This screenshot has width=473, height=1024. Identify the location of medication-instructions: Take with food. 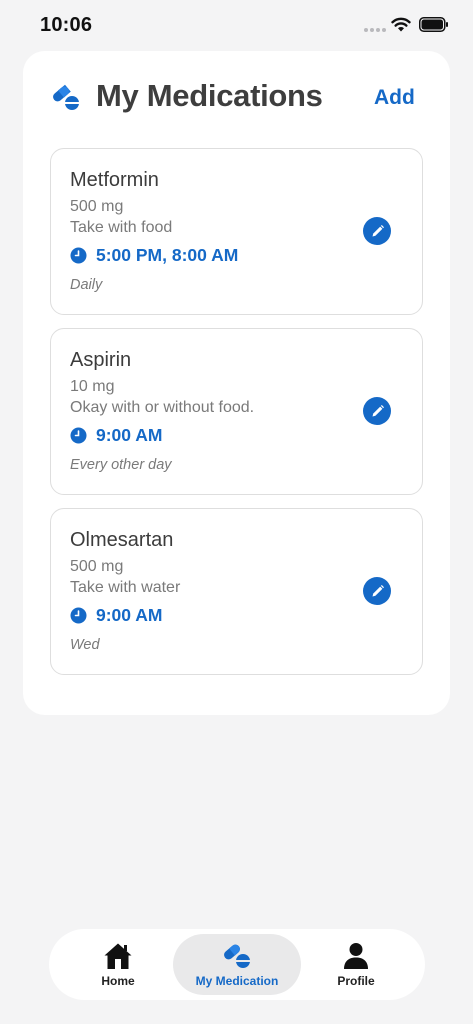
(121, 227).